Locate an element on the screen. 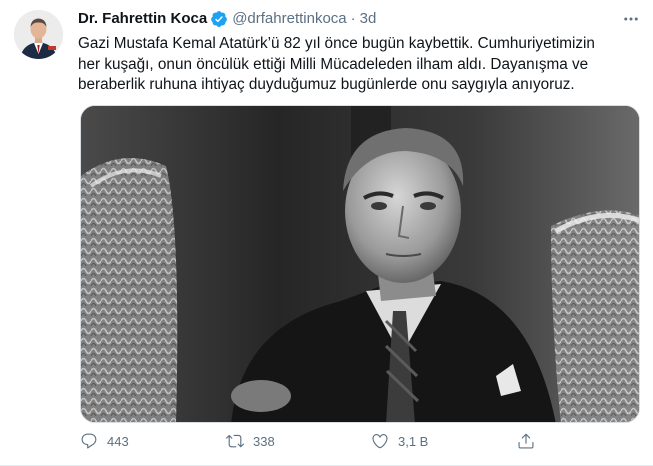  author-name: Dr. Fahrettin Koca is located at coordinates (142, 19).